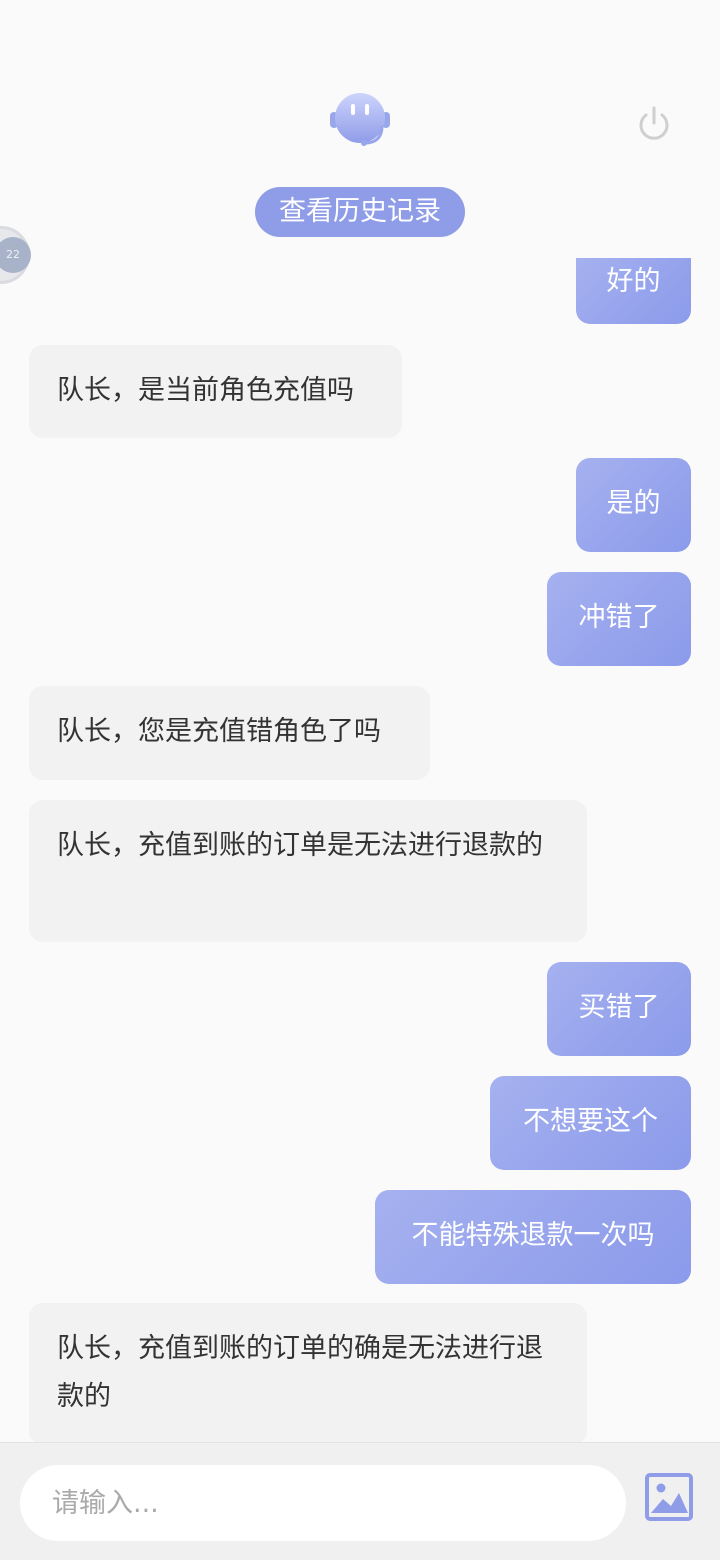 Image resolution: width=720 pixels, height=1560 pixels. Describe the element at coordinates (360, 84) in the screenshot. I see `chat-header` at that location.